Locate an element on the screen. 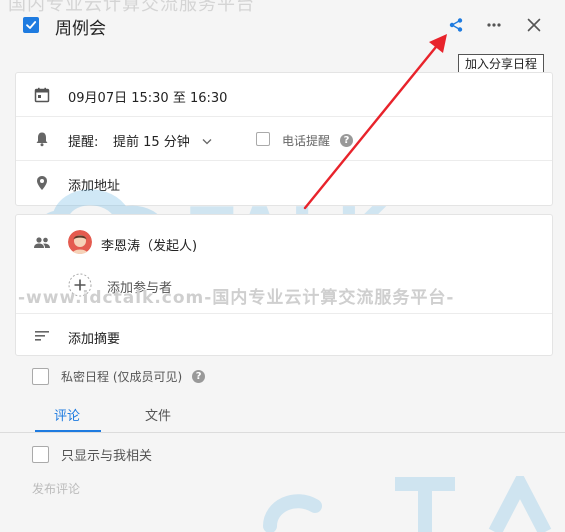 This screenshot has width=565, height=532. title-checkbox is located at coordinates (31, 25).